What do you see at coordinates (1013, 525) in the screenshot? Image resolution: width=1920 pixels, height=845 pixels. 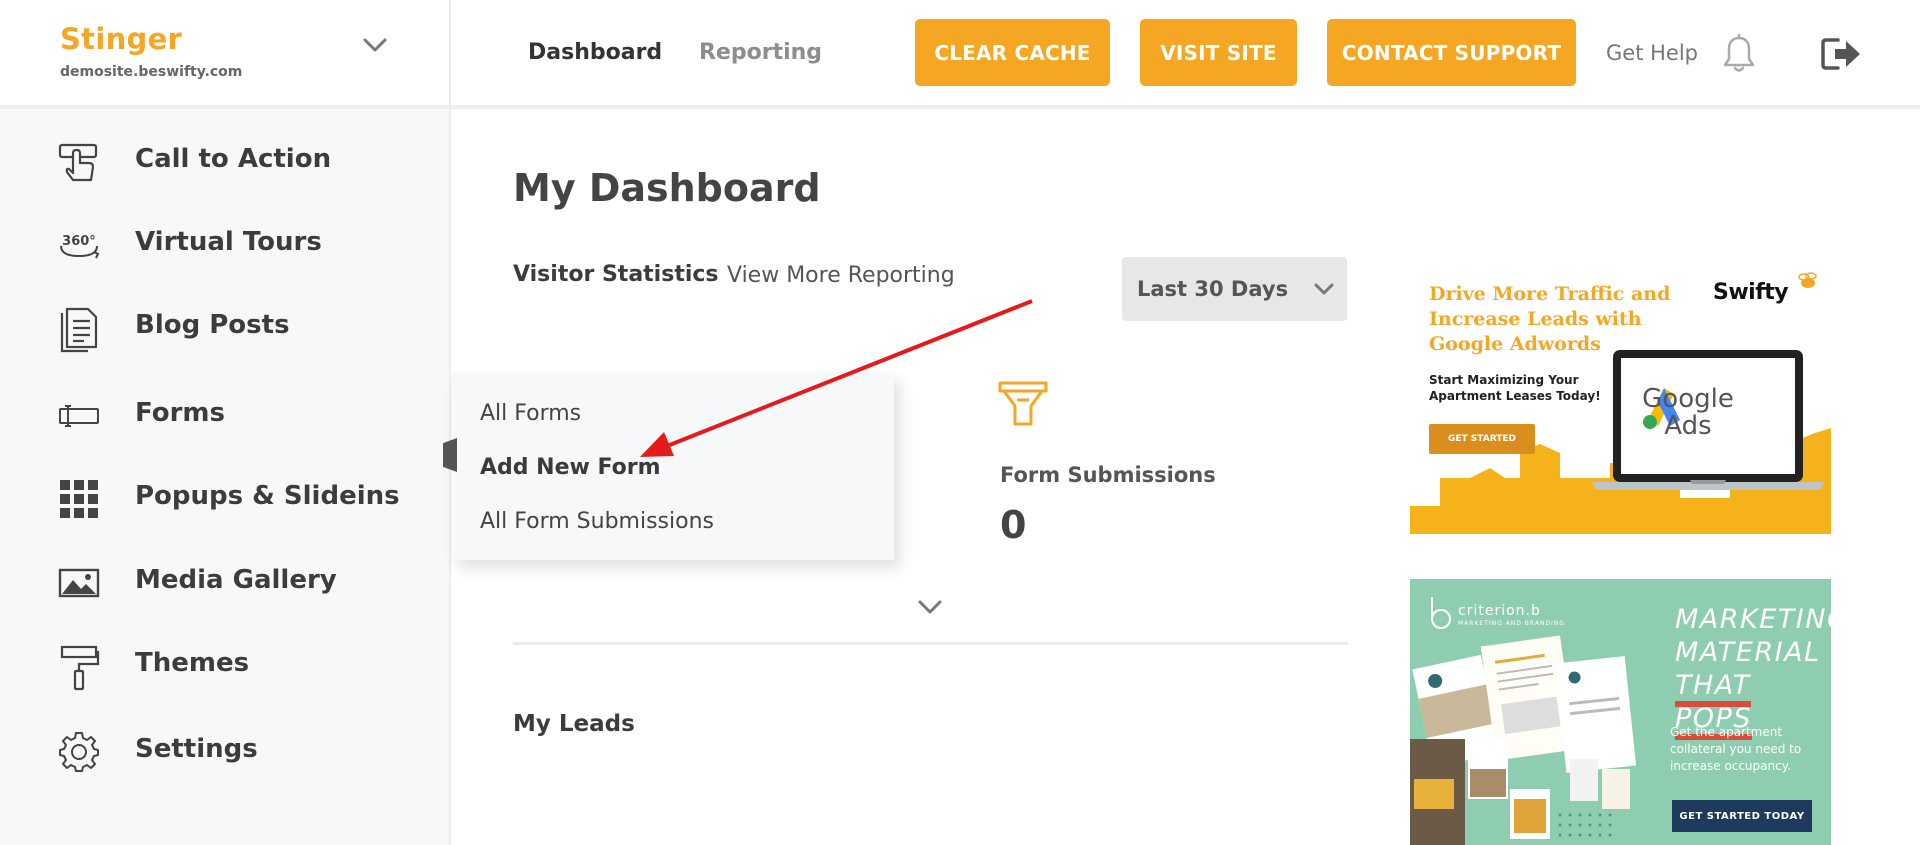 I see `form-submissions-value: 0` at bounding box center [1013, 525].